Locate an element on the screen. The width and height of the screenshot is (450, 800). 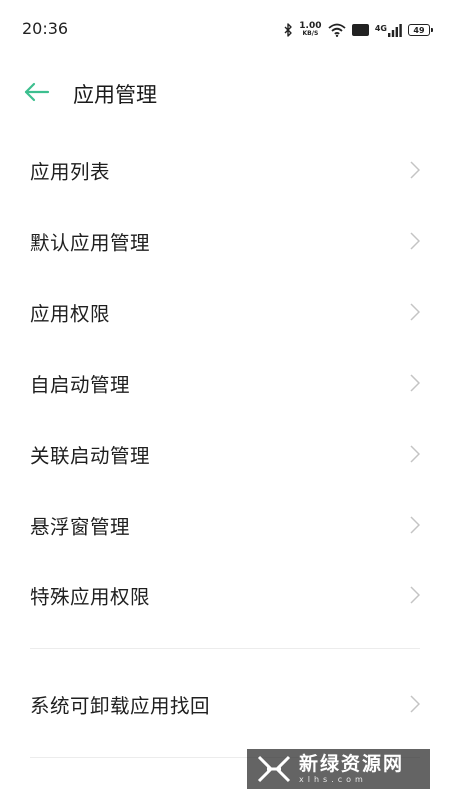
bluetooth-icon is located at coordinates (288, 30).